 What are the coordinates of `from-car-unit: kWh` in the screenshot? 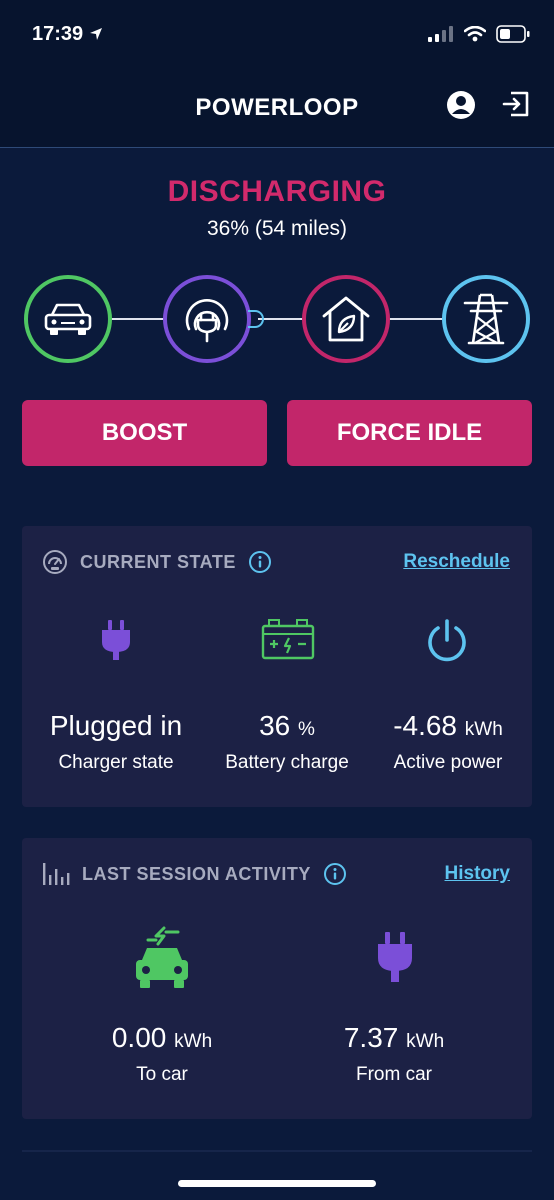 It's located at (425, 1041).